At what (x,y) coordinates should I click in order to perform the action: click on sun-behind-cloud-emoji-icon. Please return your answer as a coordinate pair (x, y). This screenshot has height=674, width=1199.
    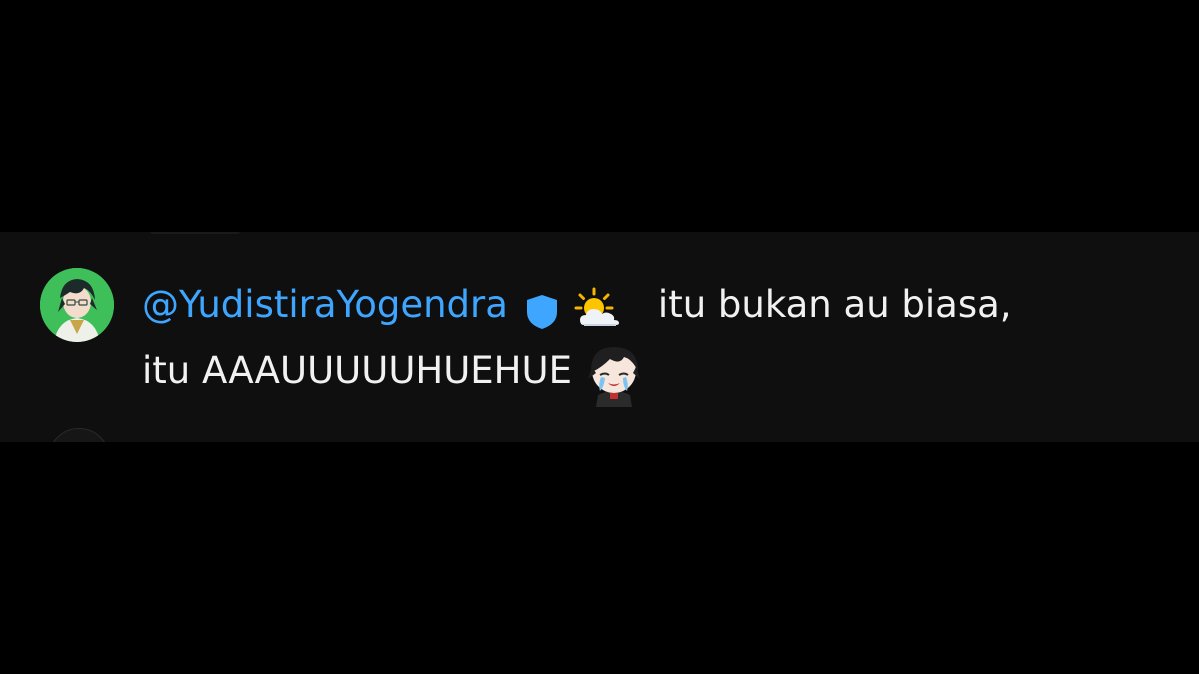
    Looking at the image, I should click on (598, 305).